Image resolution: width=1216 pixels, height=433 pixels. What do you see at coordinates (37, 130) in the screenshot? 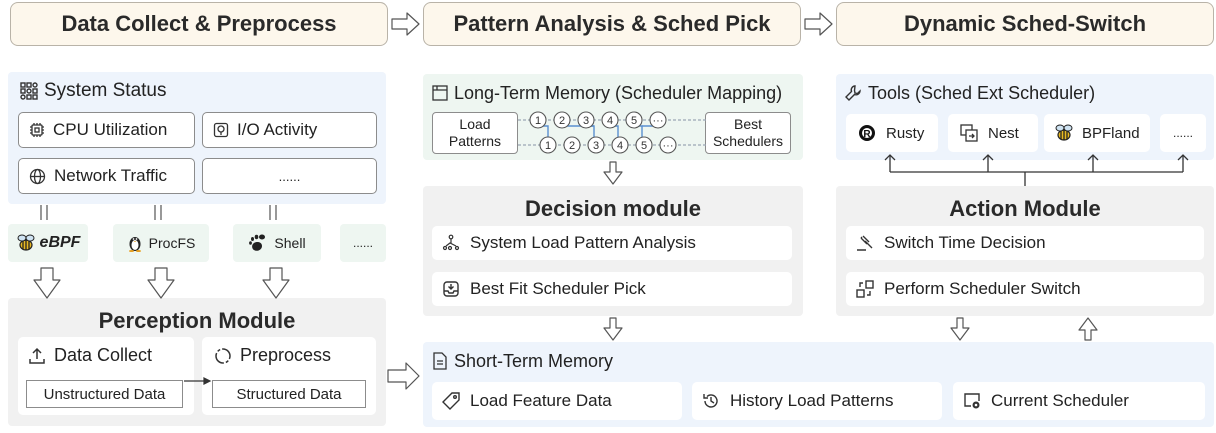
I see `cpu-icon` at bounding box center [37, 130].